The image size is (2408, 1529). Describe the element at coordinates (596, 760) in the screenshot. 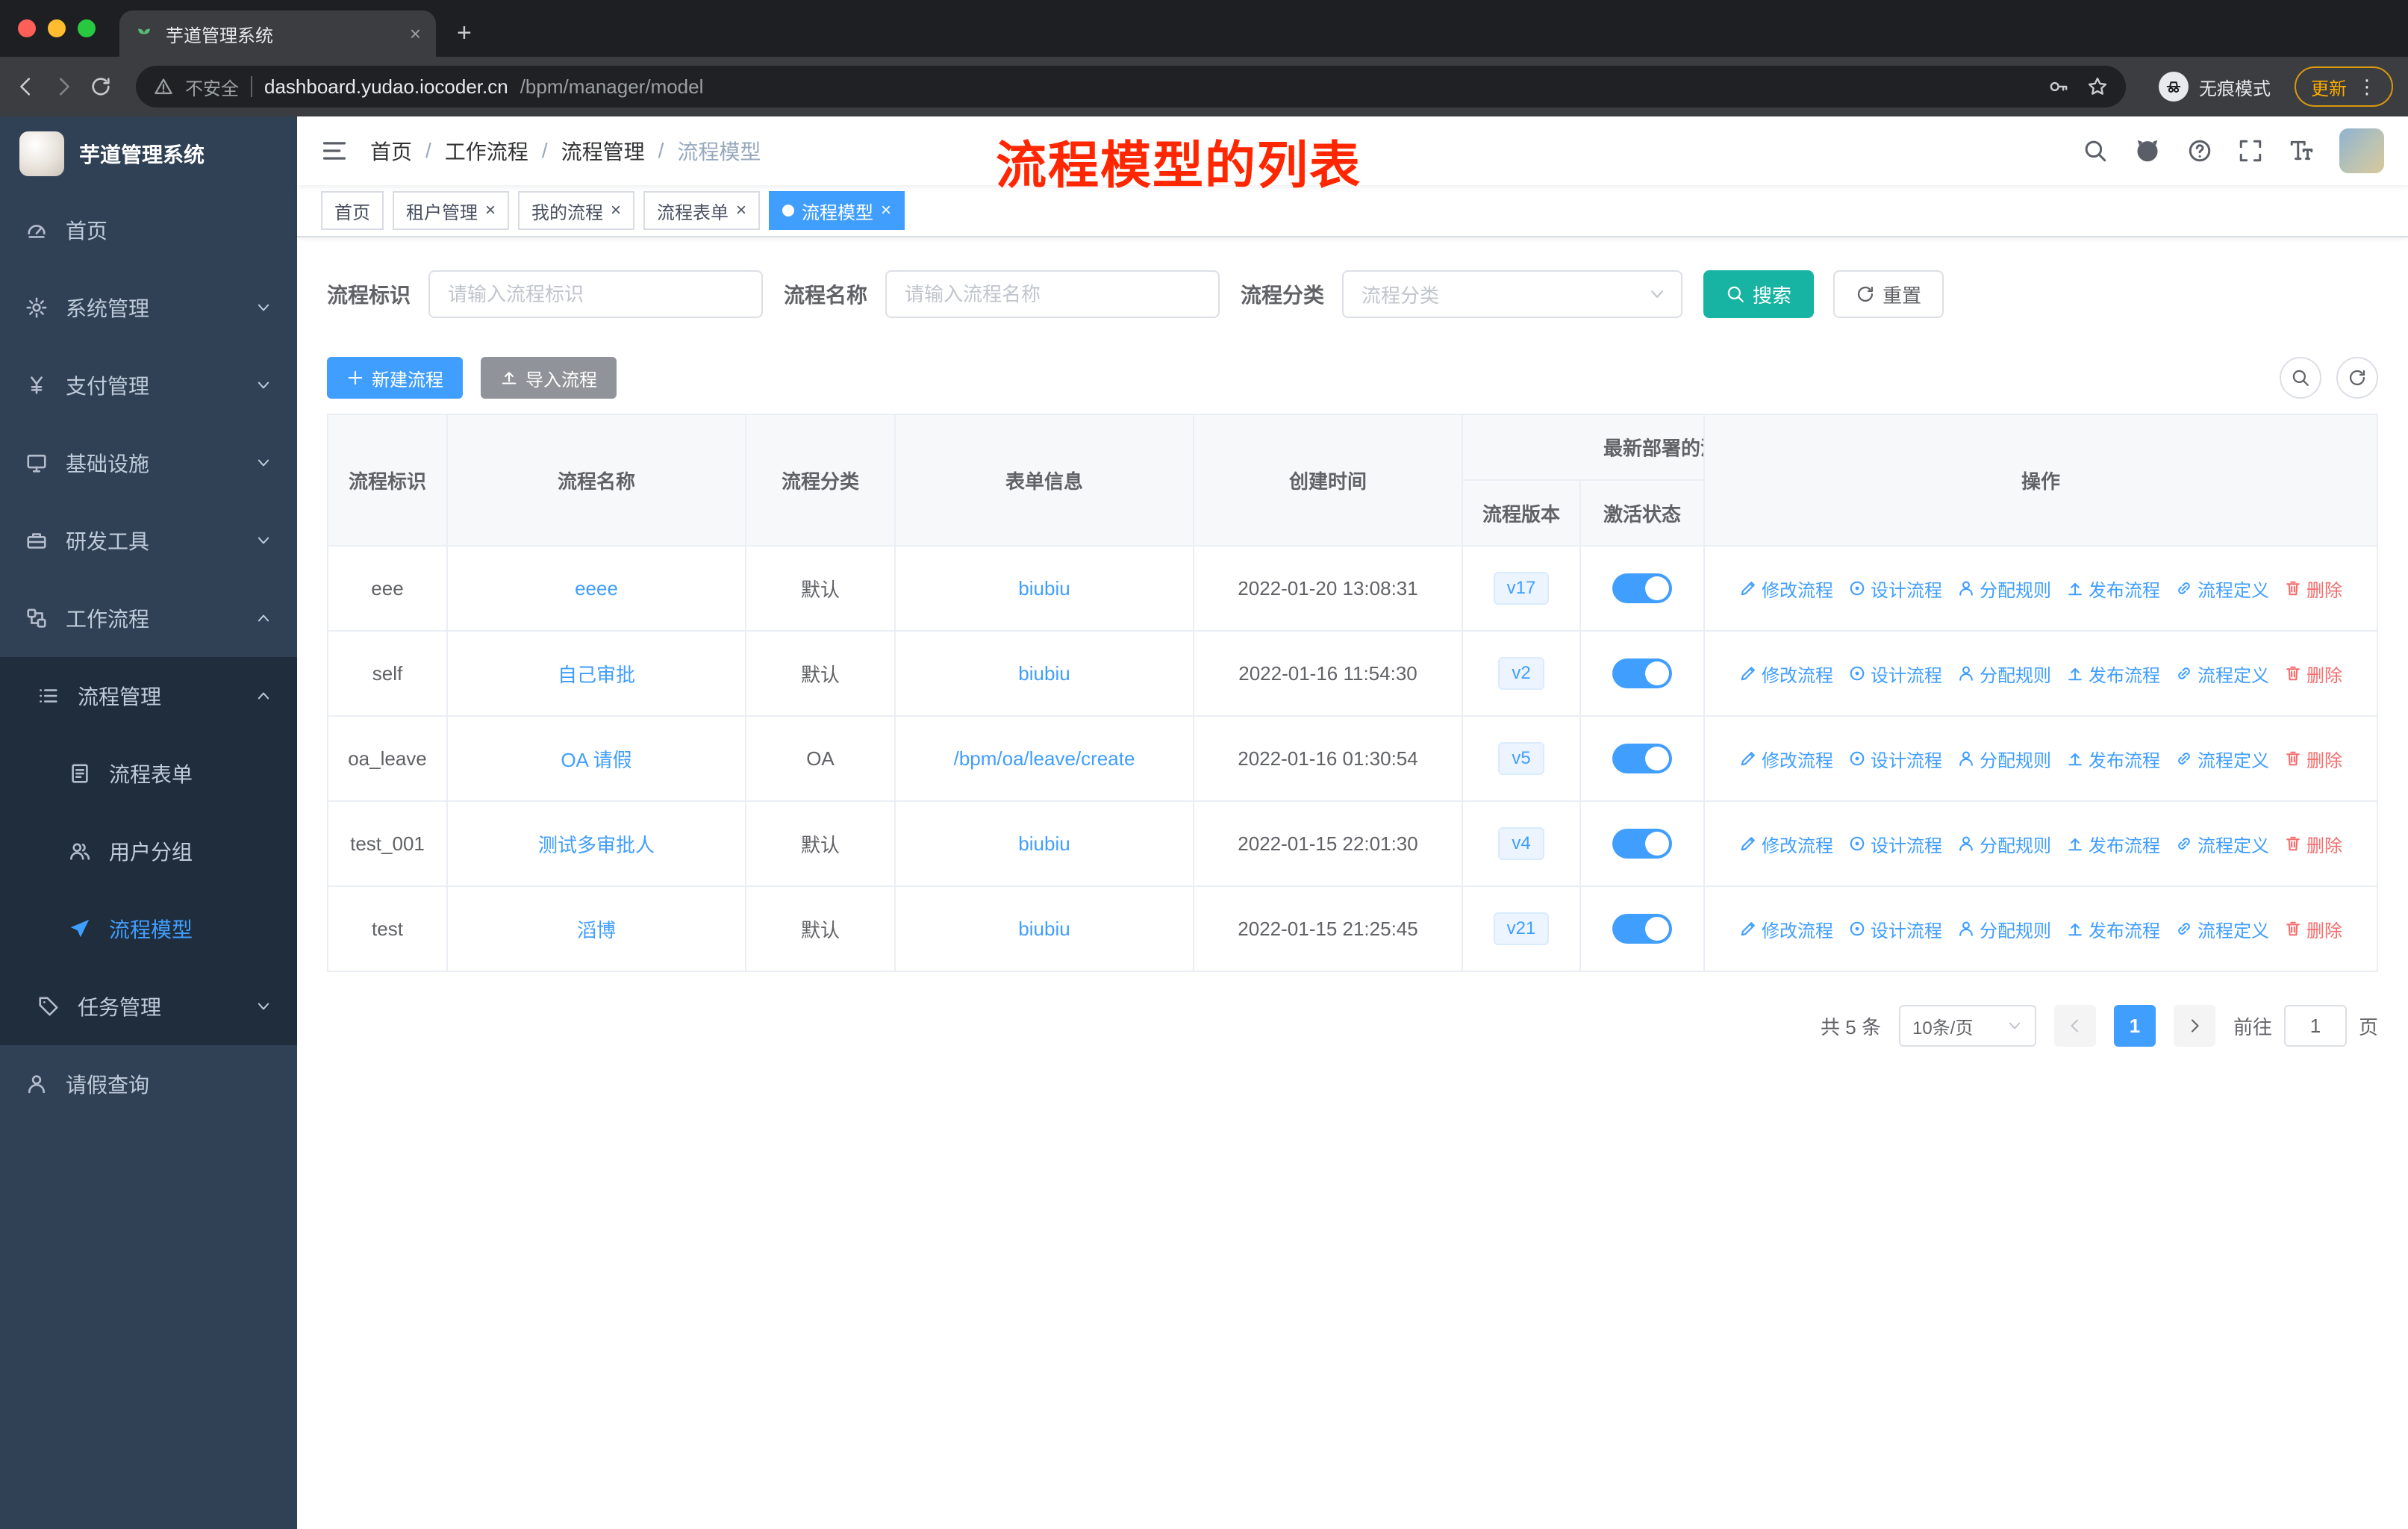

I see `process-name-link: OA 请假` at that location.